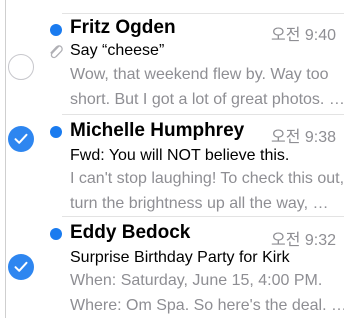 This screenshot has height=318, width=344. What do you see at coordinates (21, 67) in the screenshot?
I see `select-circle-empty` at bounding box center [21, 67].